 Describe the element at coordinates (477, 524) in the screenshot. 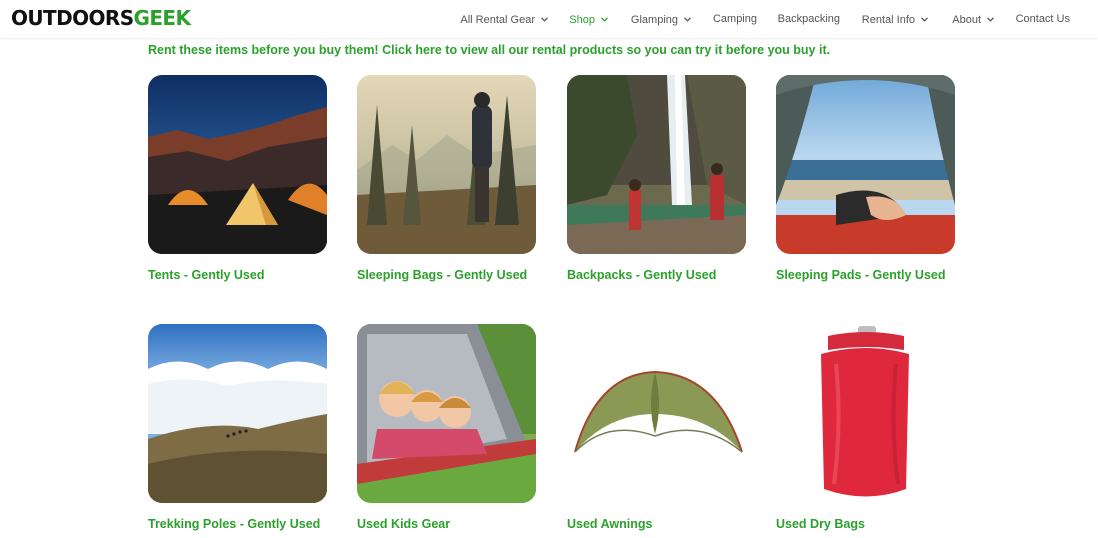

I see `product-label: Used Kids Gear` at that location.